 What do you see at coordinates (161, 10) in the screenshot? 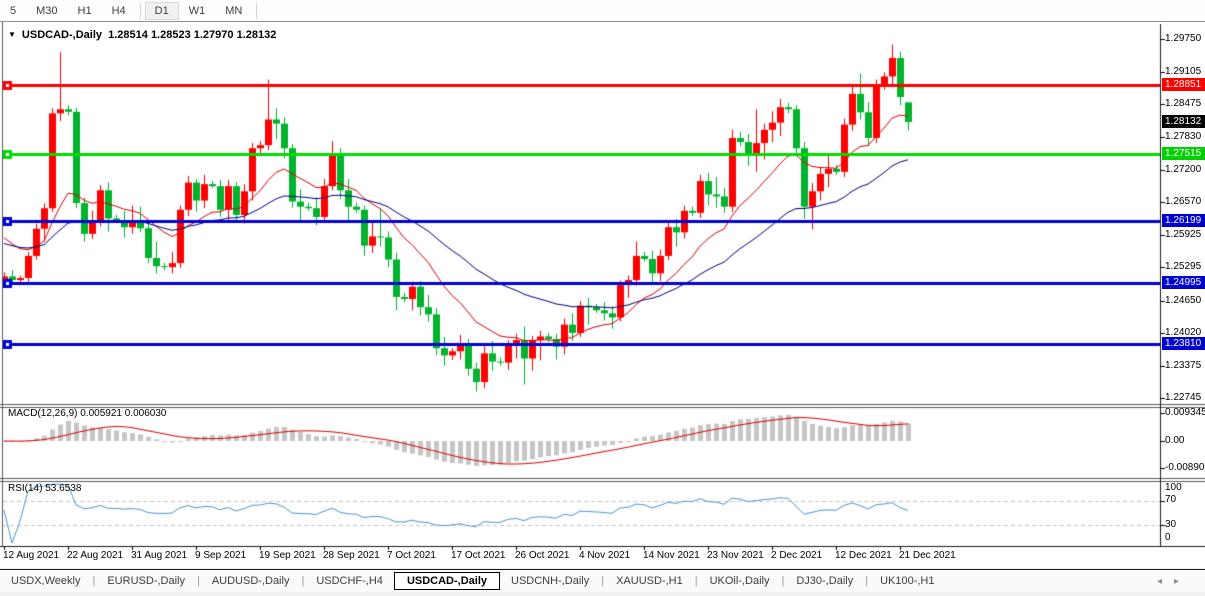
I see `timeframe-button-d1: D1` at bounding box center [161, 10].